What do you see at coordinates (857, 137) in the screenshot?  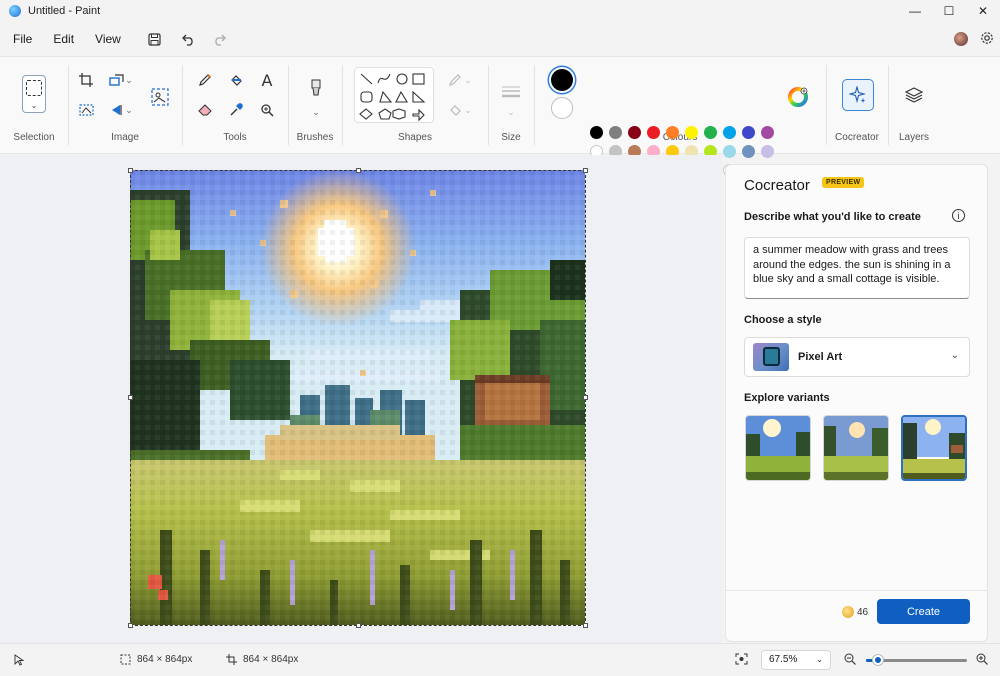 I see `cocreator-group-label: Cocreator` at bounding box center [857, 137].